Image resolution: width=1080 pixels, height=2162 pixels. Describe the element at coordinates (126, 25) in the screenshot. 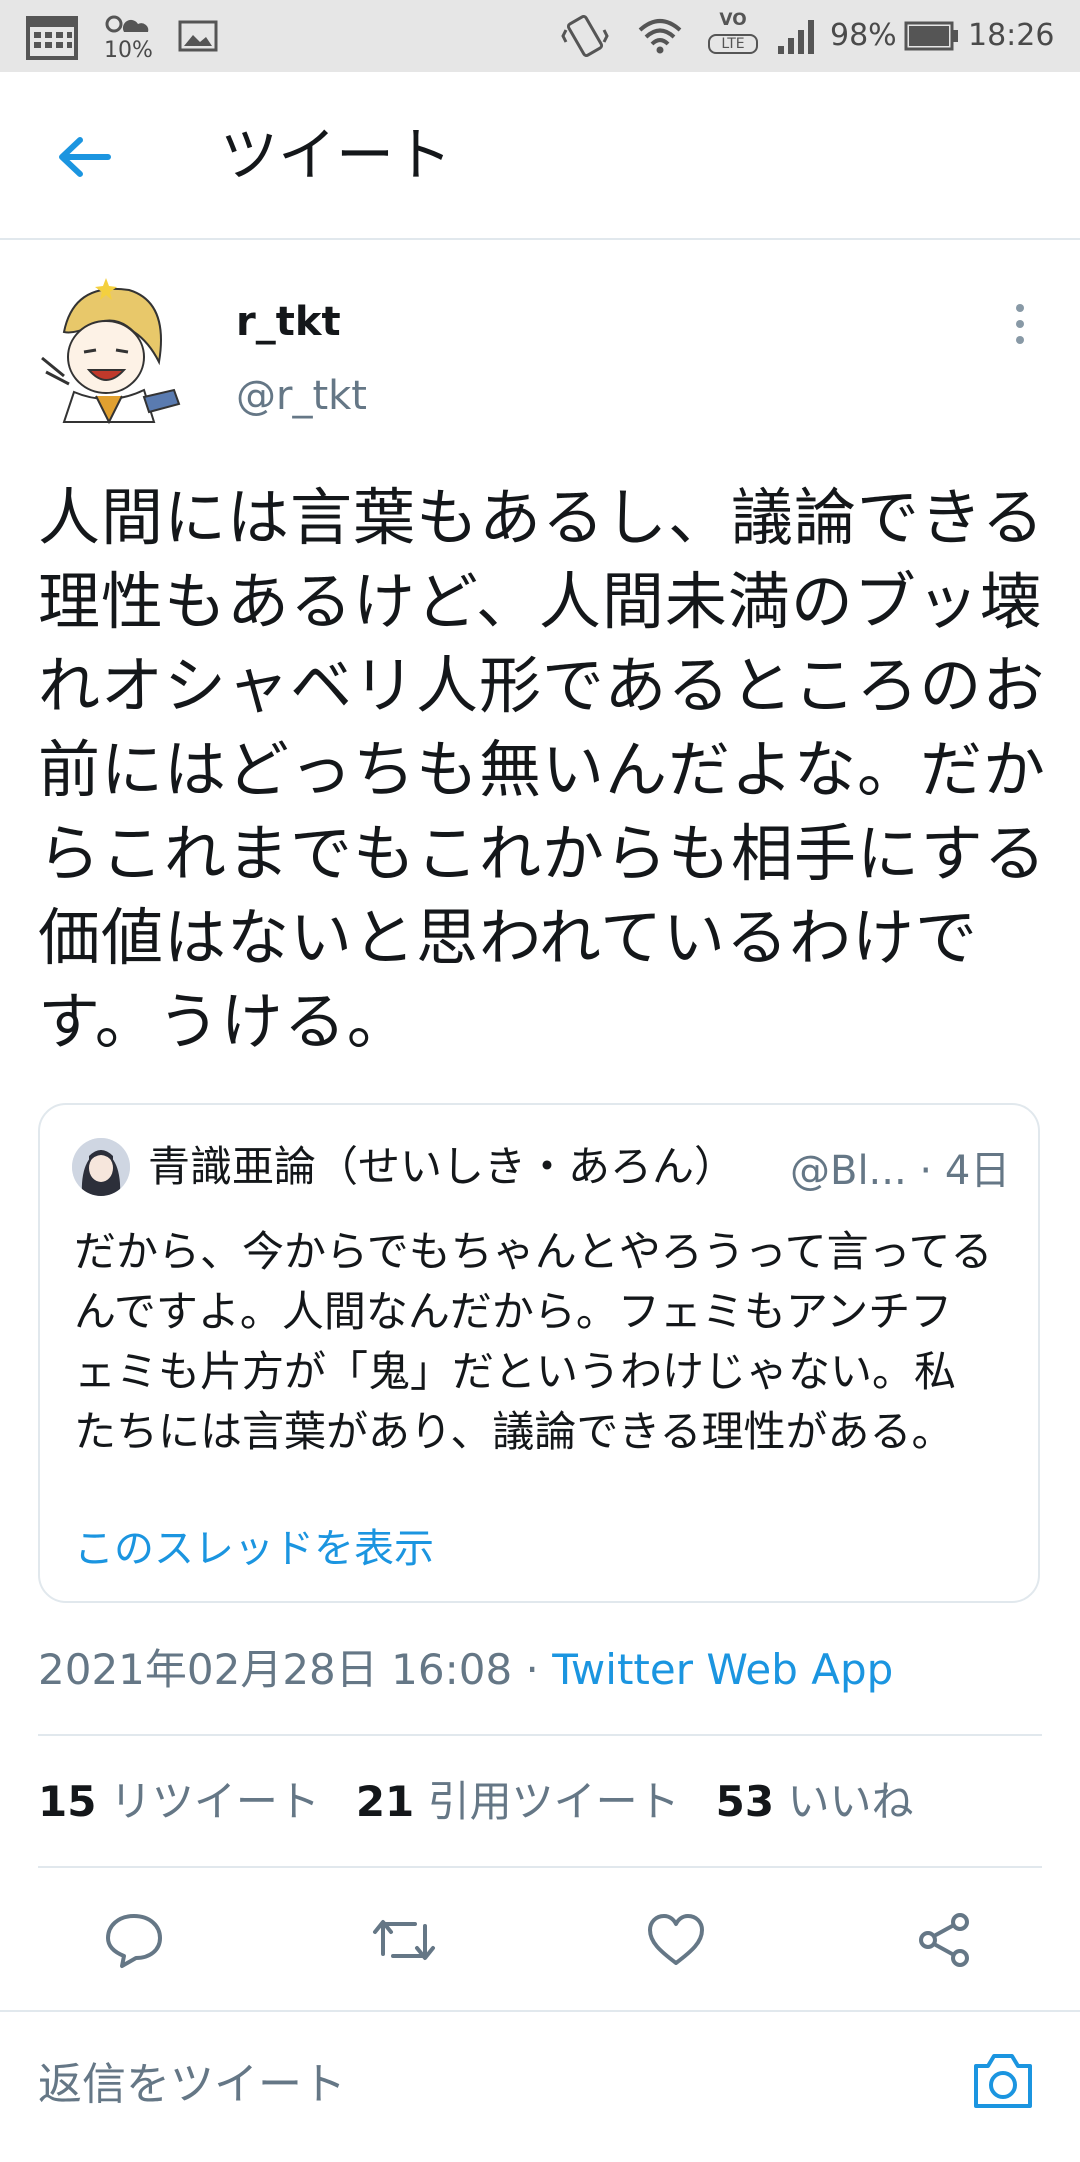

I see `weather-icon` at that location.